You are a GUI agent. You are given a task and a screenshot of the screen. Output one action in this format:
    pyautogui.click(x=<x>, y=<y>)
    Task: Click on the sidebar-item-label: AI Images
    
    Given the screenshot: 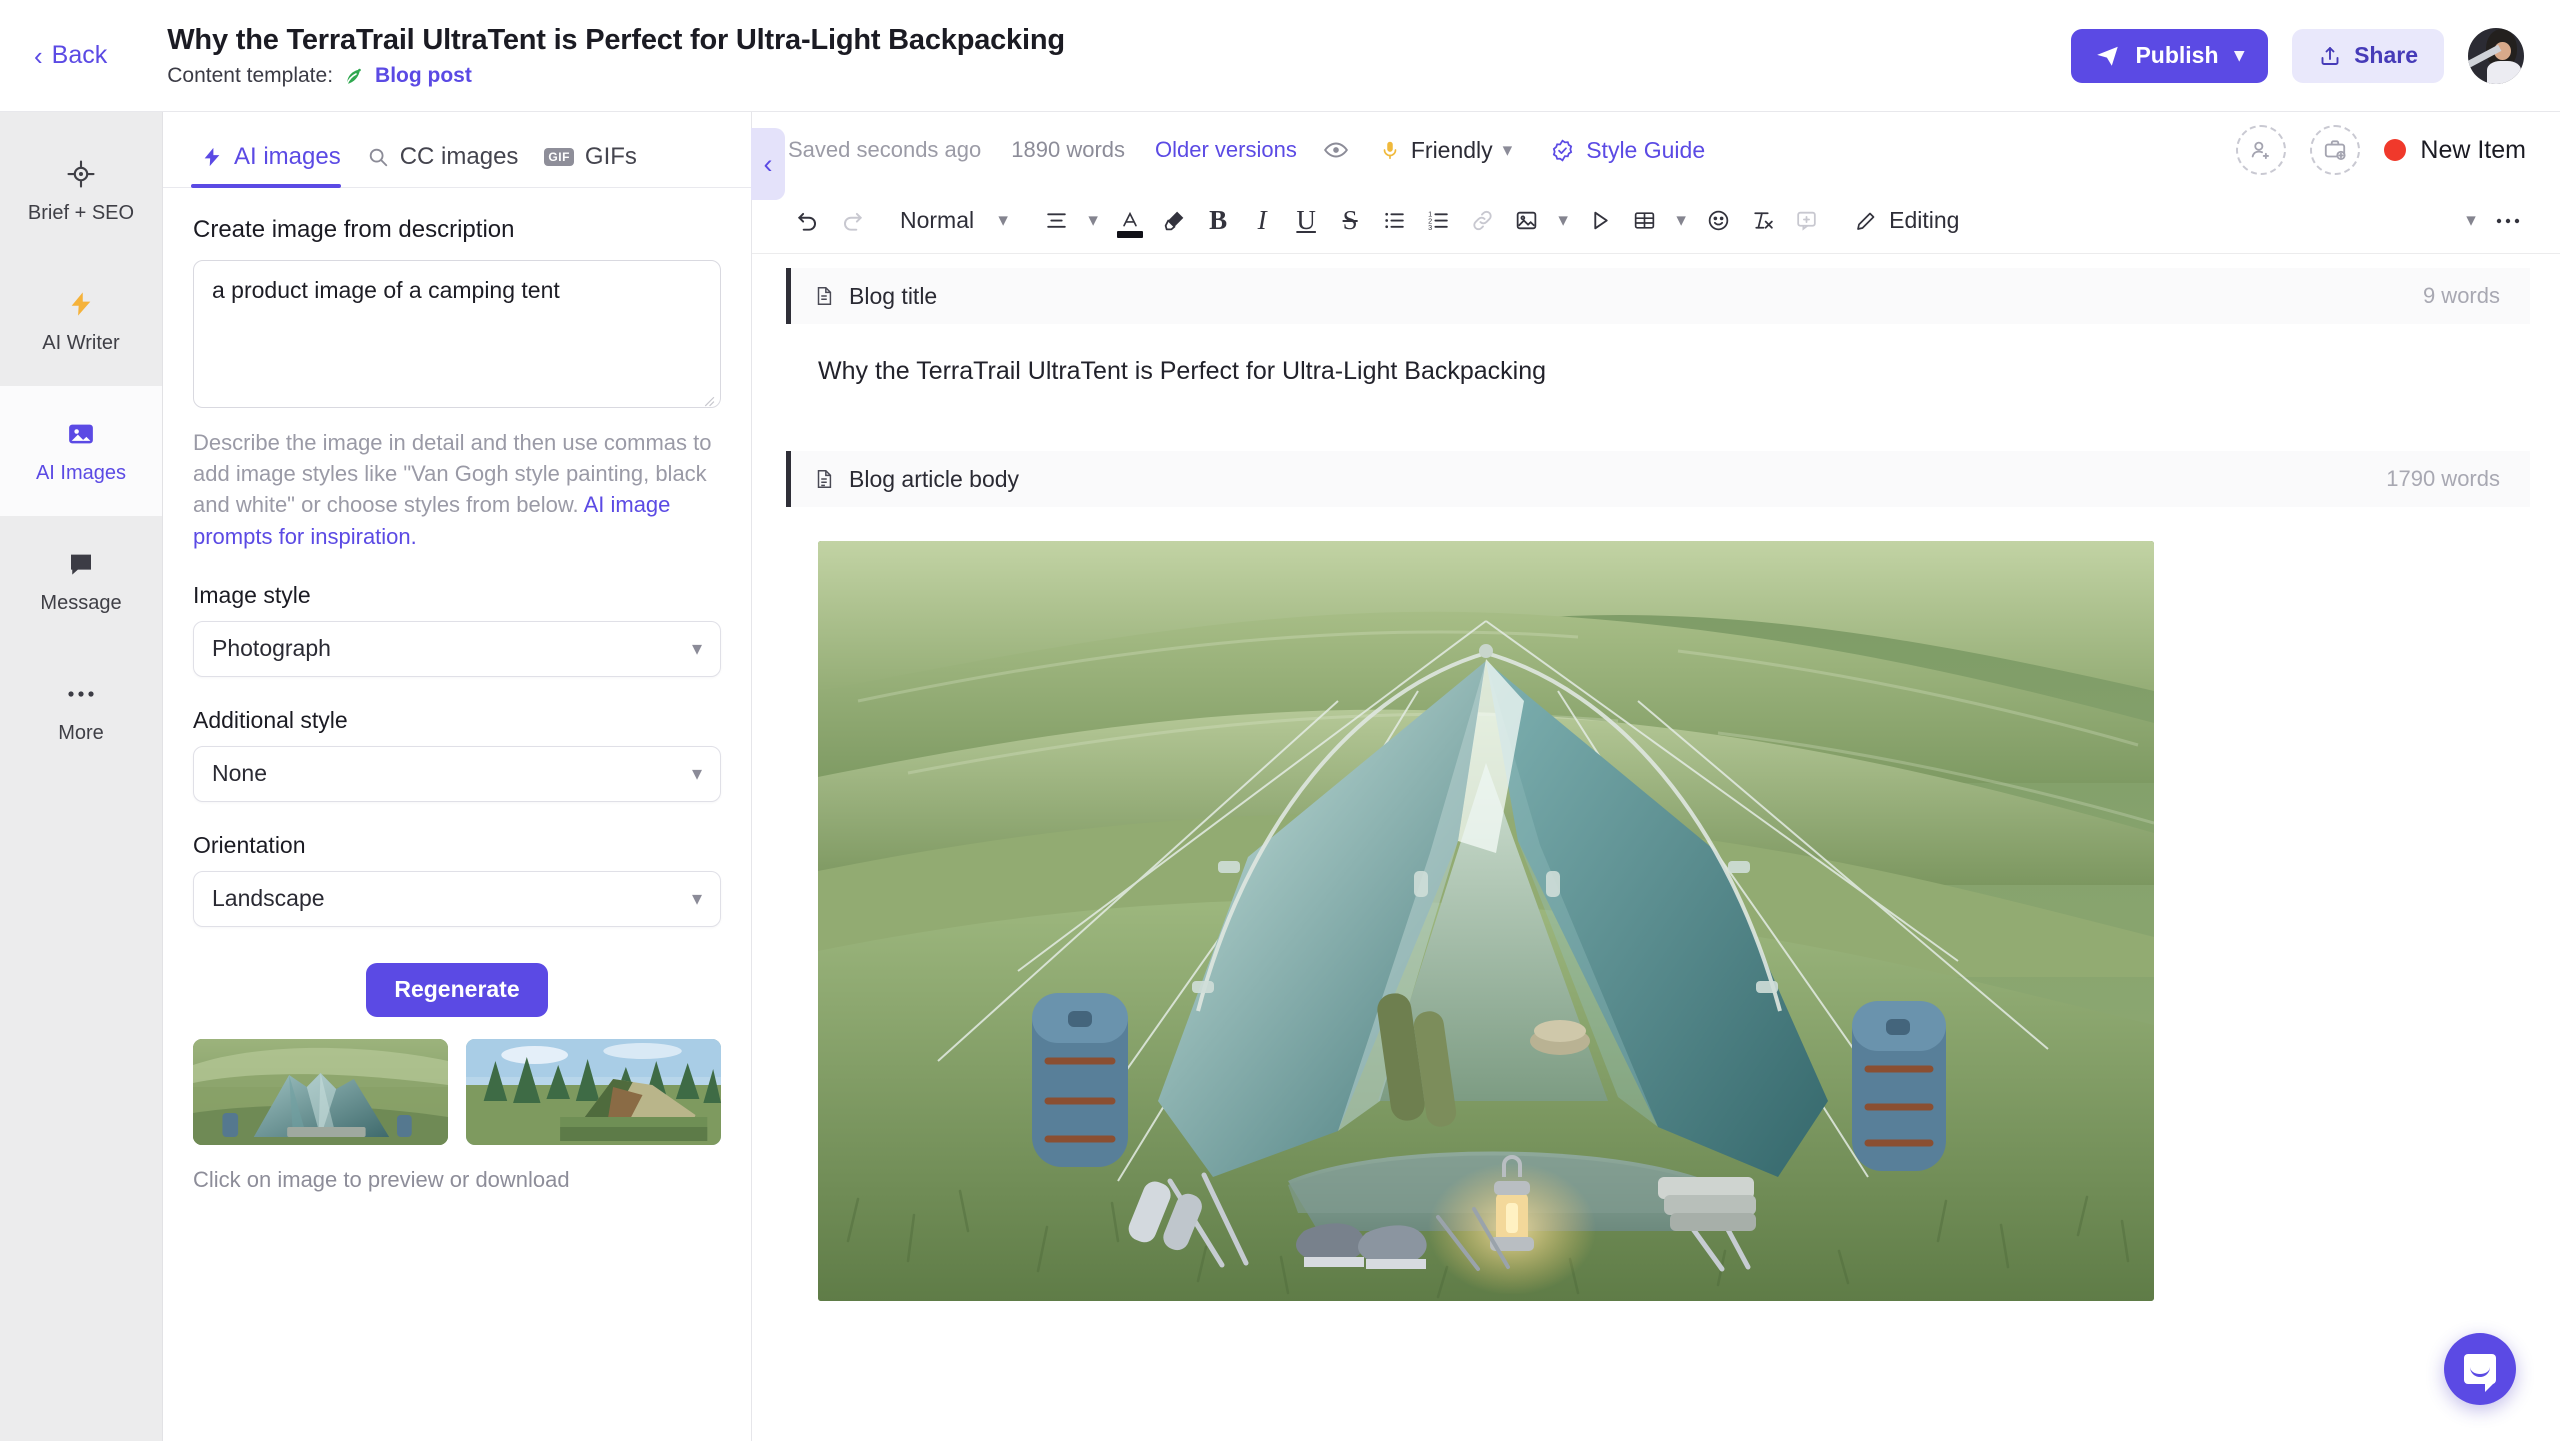 What is the action you would take?
    pyautogui.click(x=81, y=473)
    